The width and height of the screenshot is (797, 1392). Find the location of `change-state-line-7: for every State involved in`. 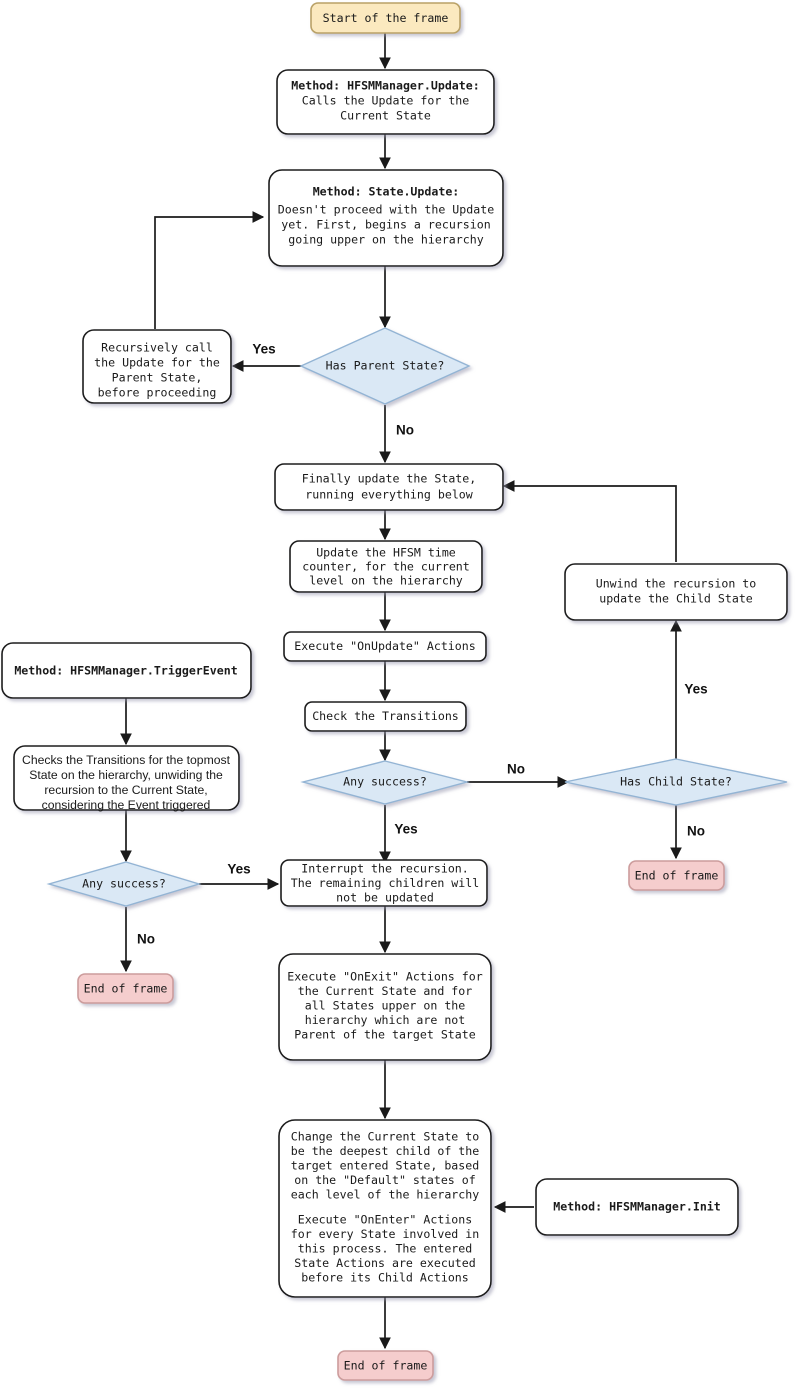

change-state-line-7: for every State involved in is located at coordinates (385, 1234).